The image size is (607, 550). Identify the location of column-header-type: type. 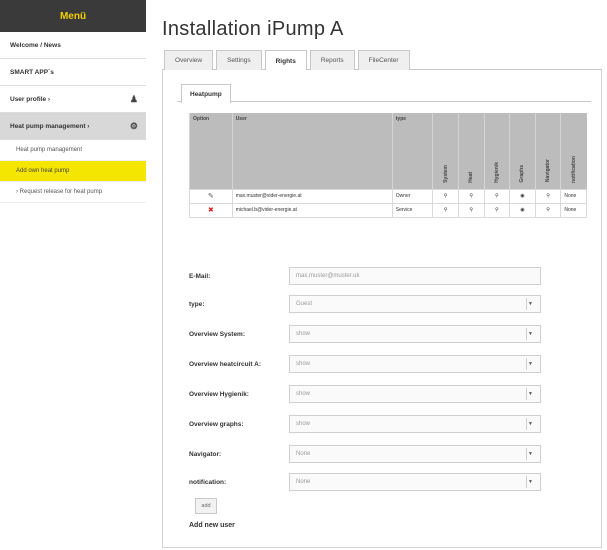
(412, 151).